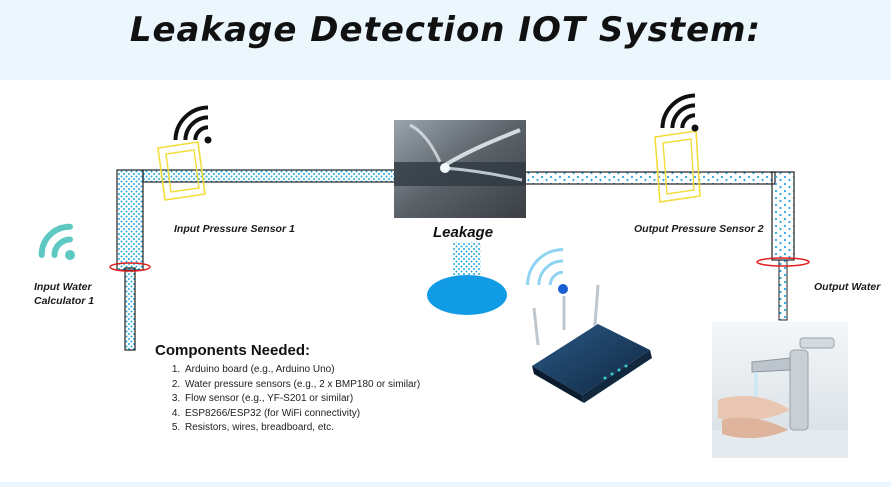 Image resolution: width=891 pixels, height=487 pixels. Describe the element at coordinates (334, 399) in the screenshot. I see `list-item: Flow sensor (e.g., YF-S201 or similar)` at that location.